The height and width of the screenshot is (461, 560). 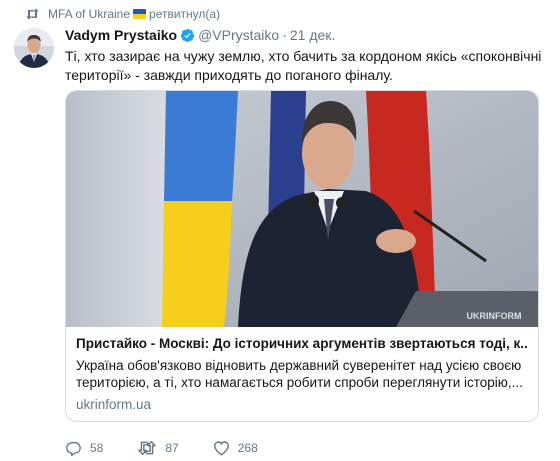 I want to click on handle: @VPrystaiko, so click(x=238, y=35).